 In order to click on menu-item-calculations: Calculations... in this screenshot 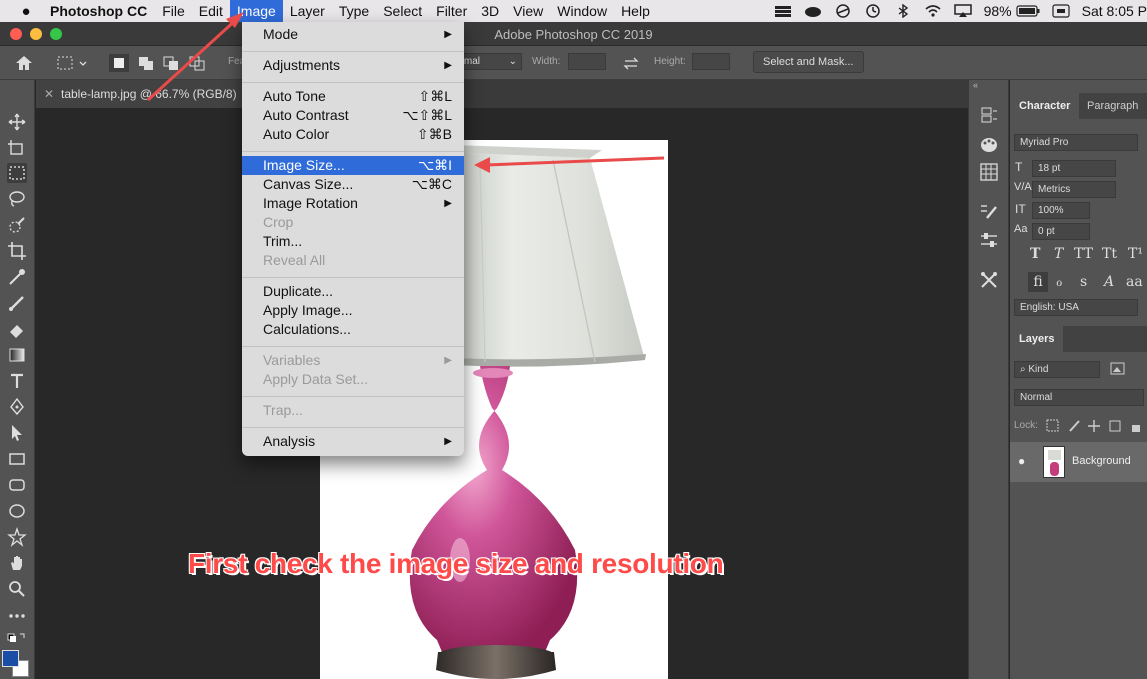, I will do `click(353, 329)`.